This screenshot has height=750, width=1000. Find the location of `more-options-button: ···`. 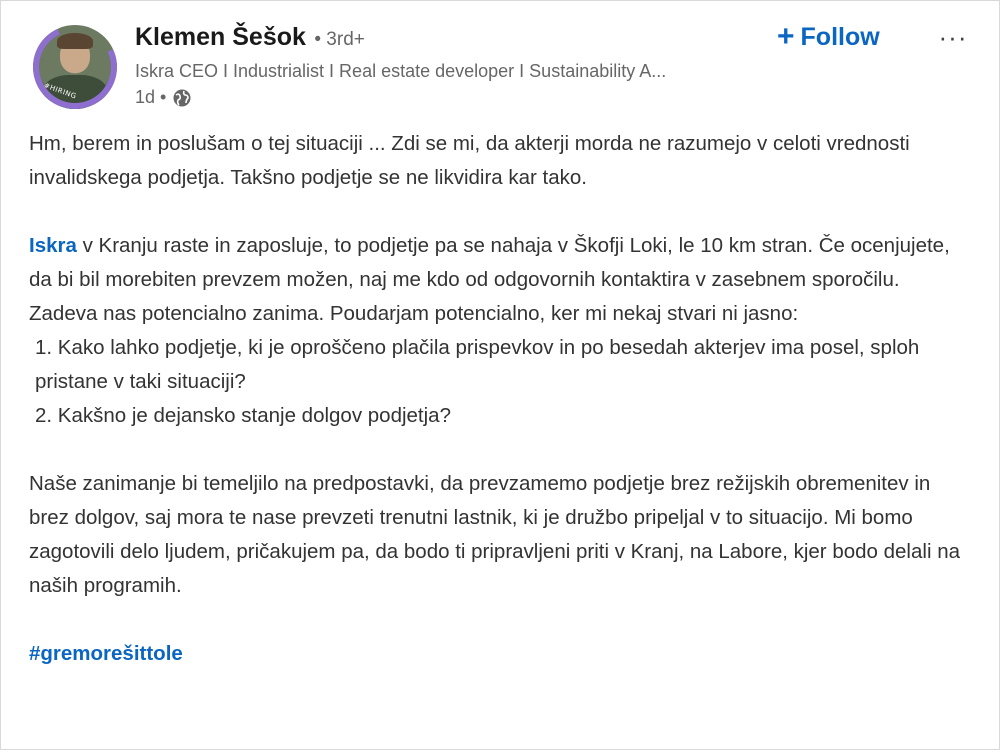

more-options-button: ··· is located at coordinates (953, 37).